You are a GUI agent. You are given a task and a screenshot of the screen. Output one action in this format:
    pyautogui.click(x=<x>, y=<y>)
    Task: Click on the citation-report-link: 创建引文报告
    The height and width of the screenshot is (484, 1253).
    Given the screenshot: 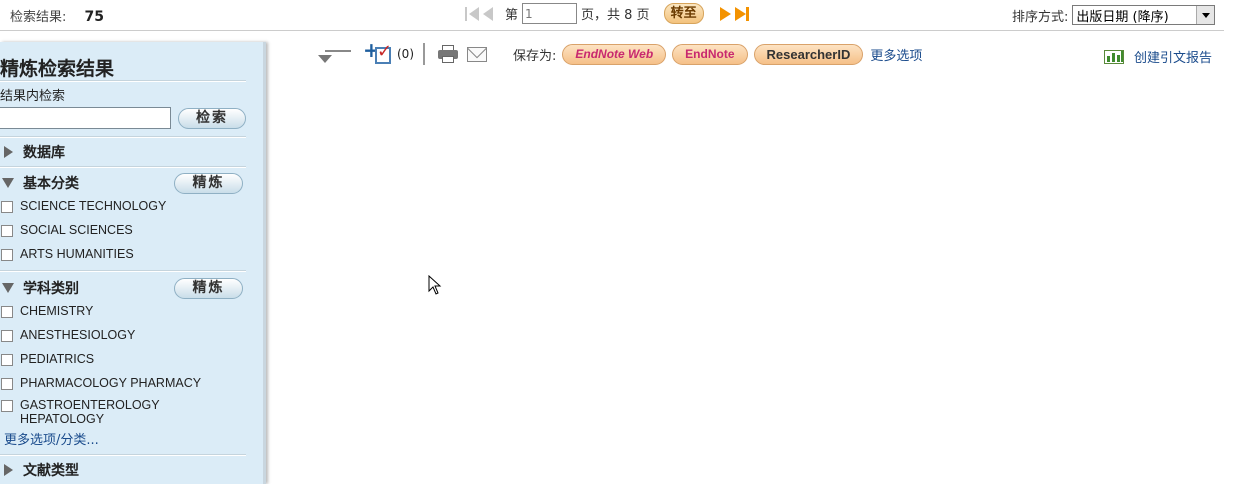 What is the action you would take?
    pyautogui.click(x=1158, y=56)
    